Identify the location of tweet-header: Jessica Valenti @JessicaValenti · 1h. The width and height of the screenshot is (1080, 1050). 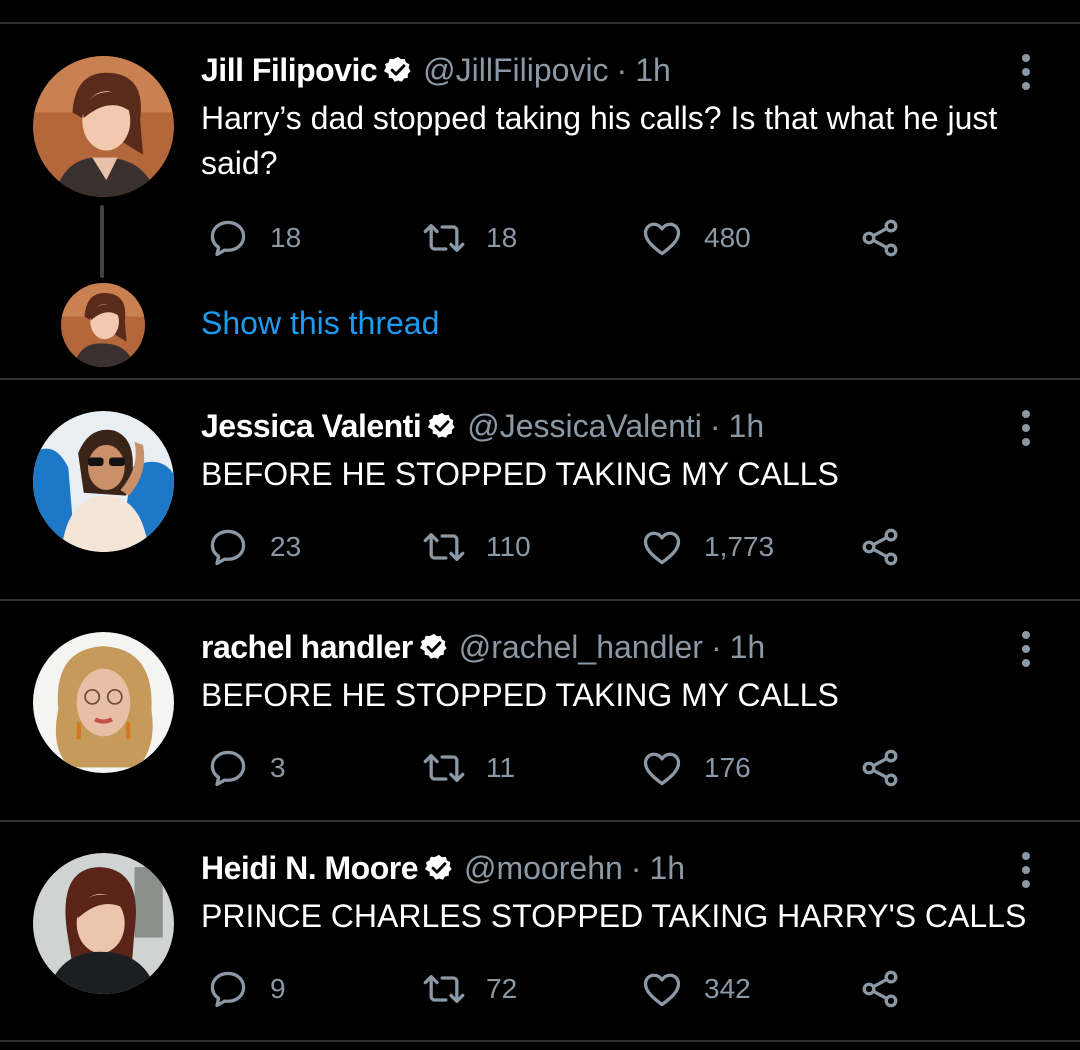
(482, 426).